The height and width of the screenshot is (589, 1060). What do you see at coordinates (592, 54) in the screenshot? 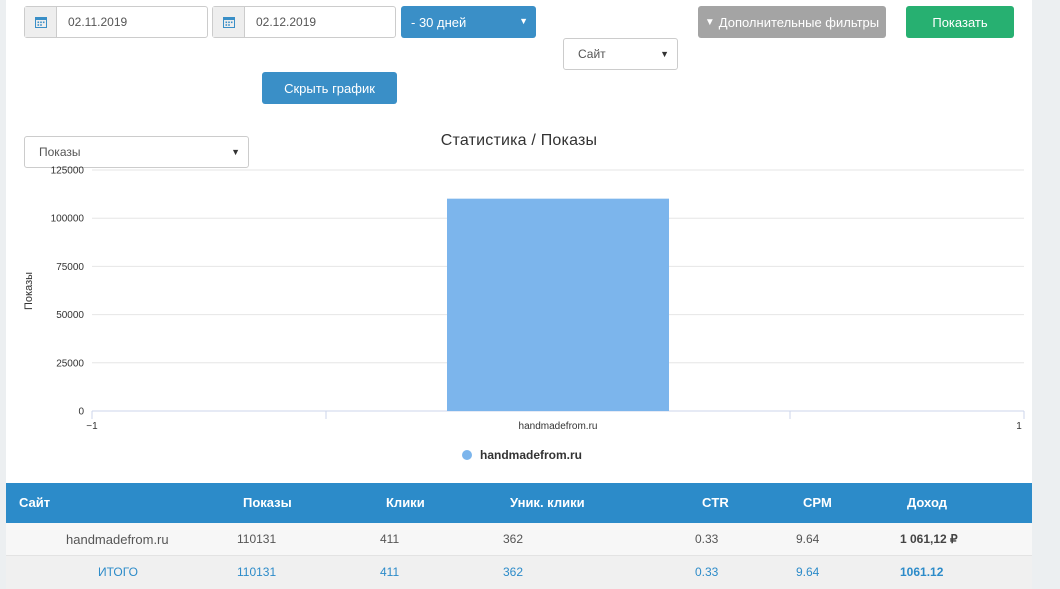
I see `site-select-value: Сайт` at bounding box center [592, 54].